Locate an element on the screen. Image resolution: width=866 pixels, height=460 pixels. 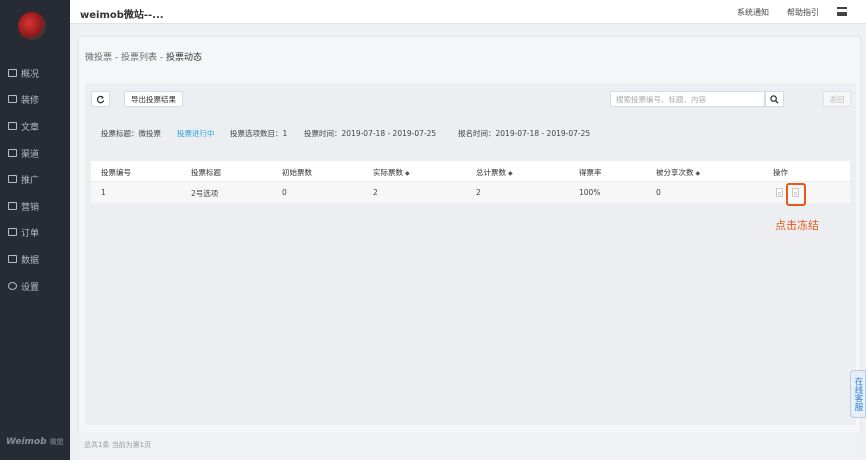
status-badge: 投票进行中 is located at coordinates (196, 133).